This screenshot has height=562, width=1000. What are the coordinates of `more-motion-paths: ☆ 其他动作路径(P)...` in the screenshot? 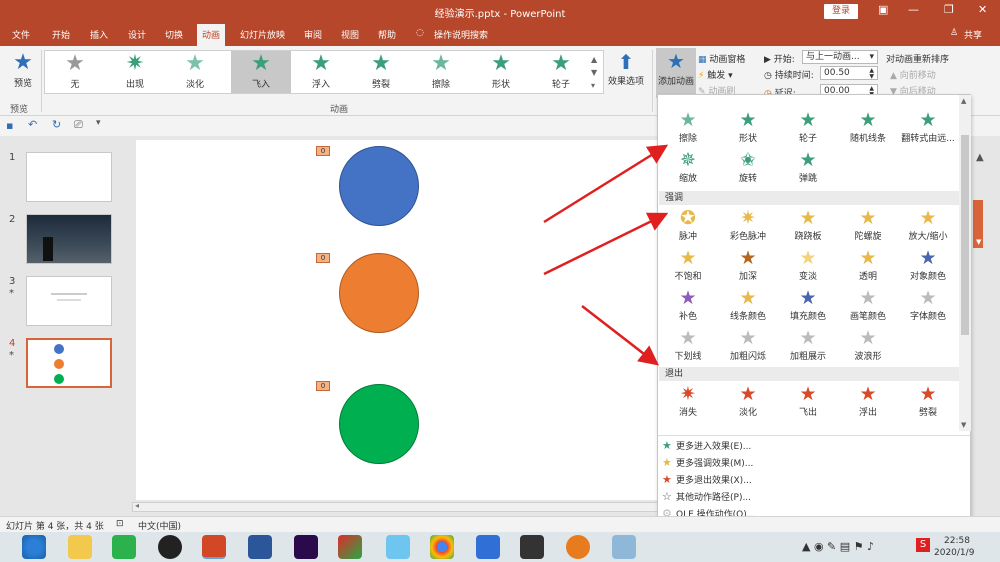 It's located at (706, 496).